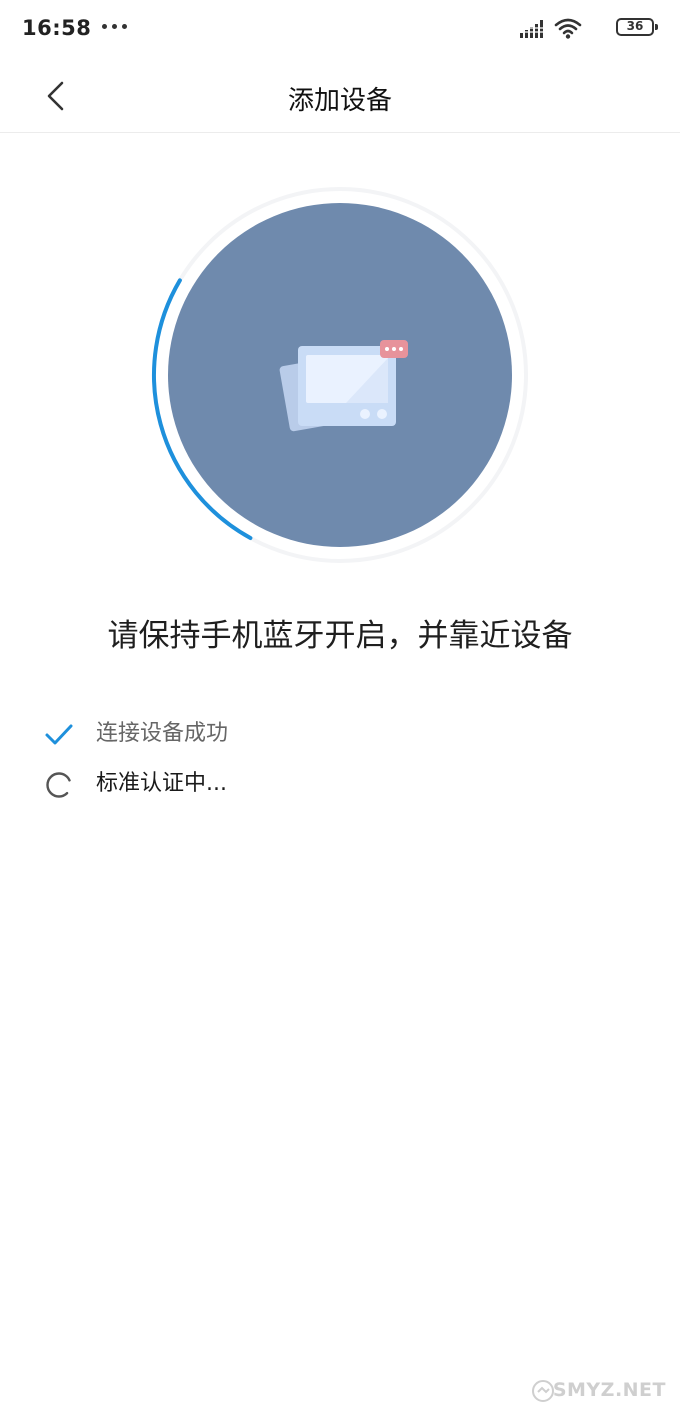 Image resolution: width=680 pixels, height=1415 pixels. What do you see at coordinates (543, 1391) in the screenshot?
I see `watermark-logo-icon` at bounding box center [543, 1391].